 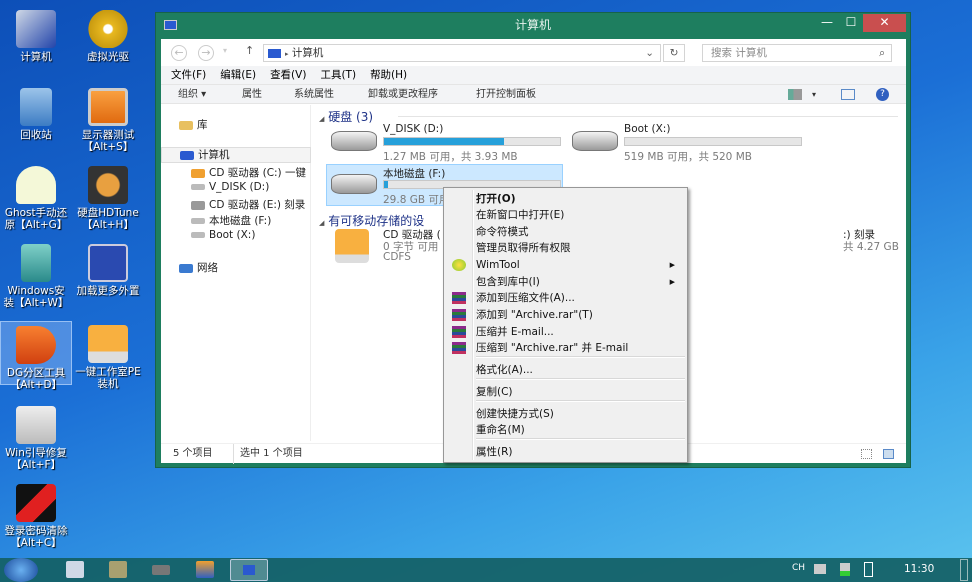 I want to click on language-indicator: CH, so click(x=798, y=568).